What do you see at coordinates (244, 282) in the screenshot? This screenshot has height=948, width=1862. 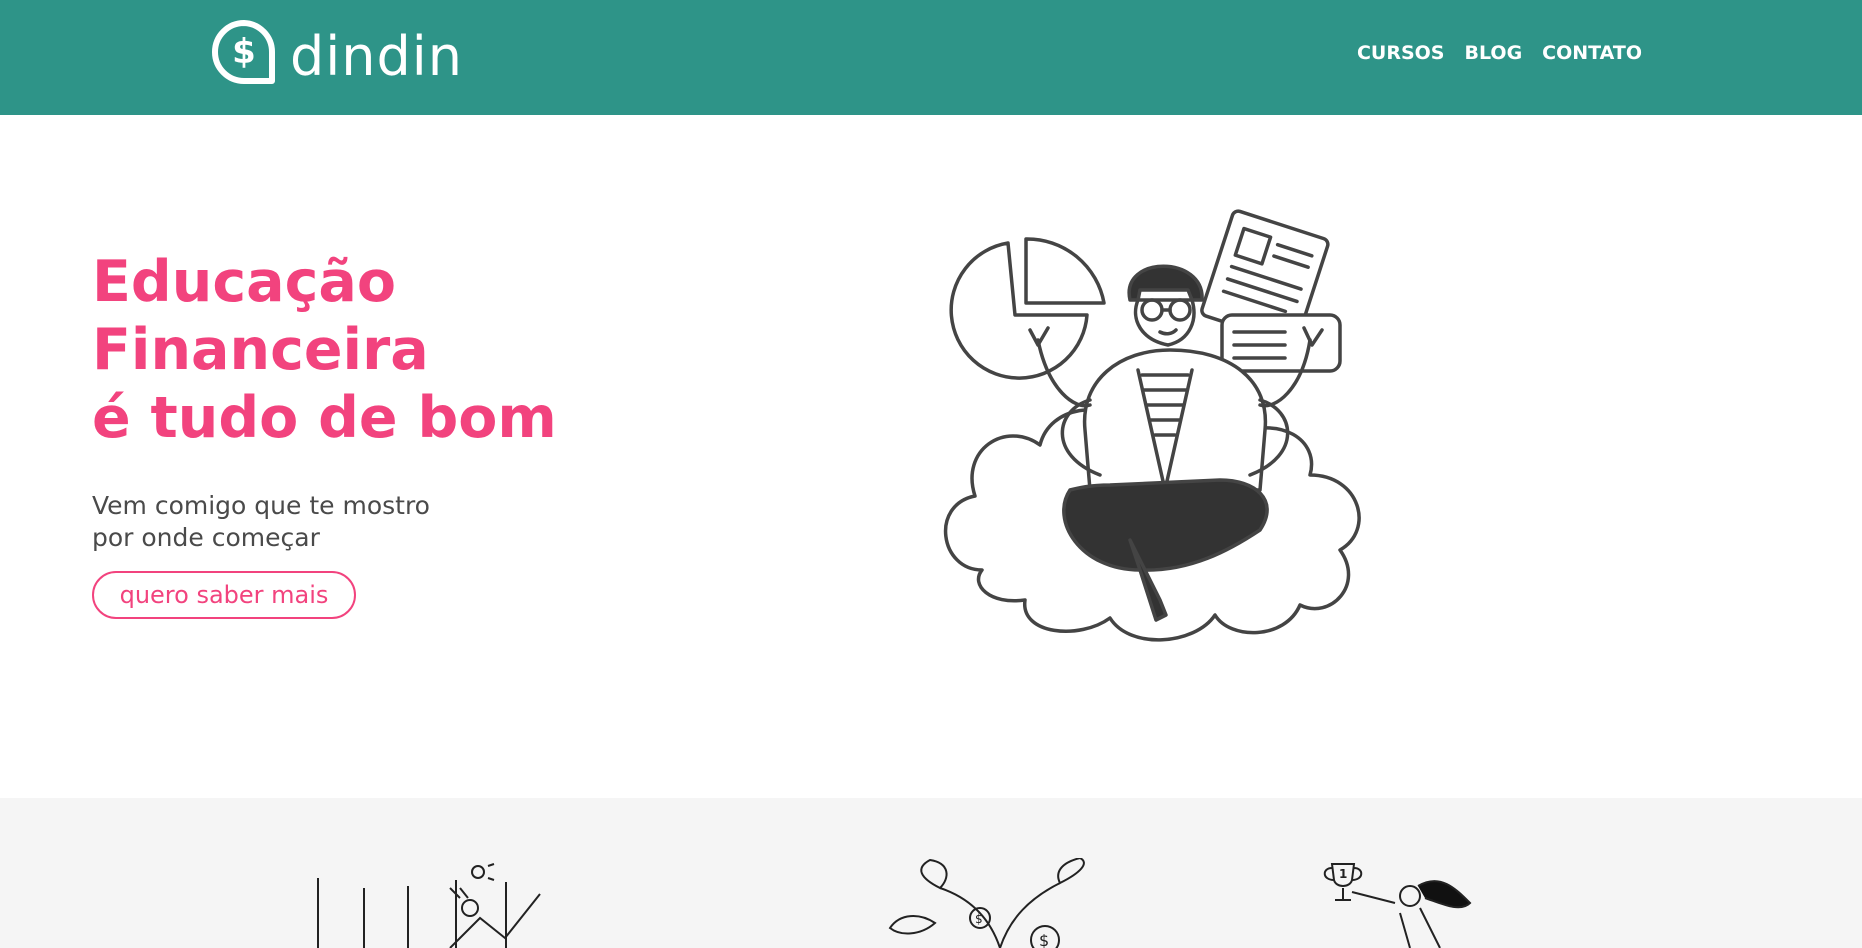 I see `hero-title-line-1: Educação` at bounding box center [244, 282].